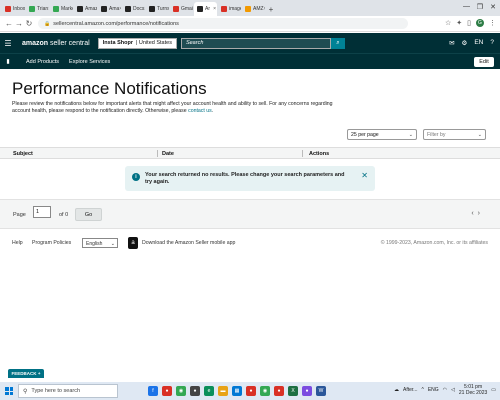 This screenshot has height=400, width=500. What do you see at coordinates (223, 391) in the screenshot?
I see `file-explorer-icon: ▬` at bounding box center [223, 391].